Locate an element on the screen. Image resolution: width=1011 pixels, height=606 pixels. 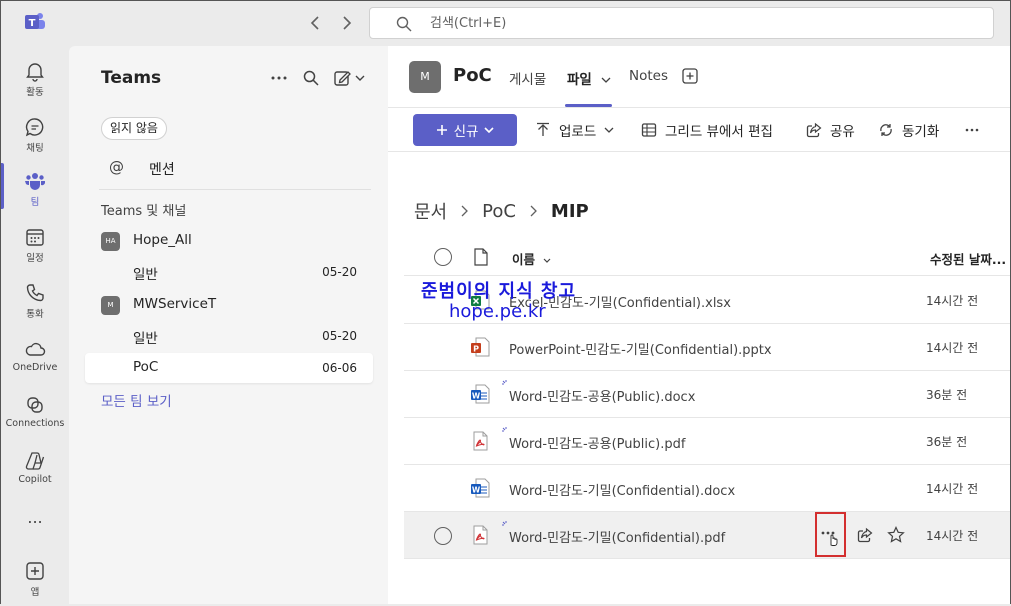
search-input is located at coordinates (688, 23).